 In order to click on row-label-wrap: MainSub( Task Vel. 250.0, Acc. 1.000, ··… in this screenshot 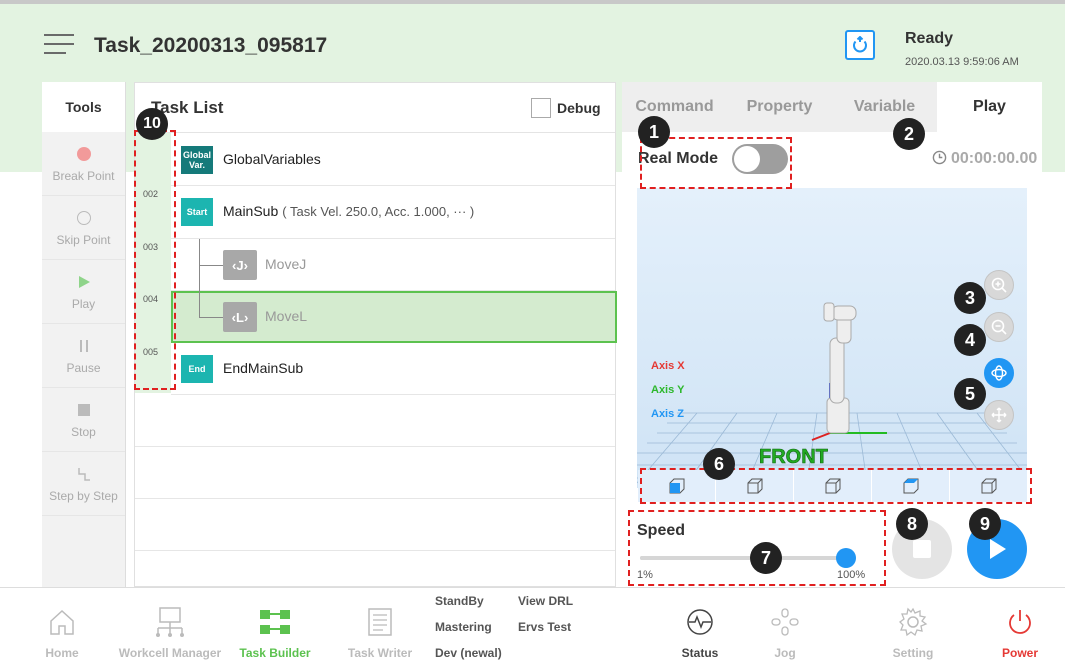, I will do `click(348, 211)`.